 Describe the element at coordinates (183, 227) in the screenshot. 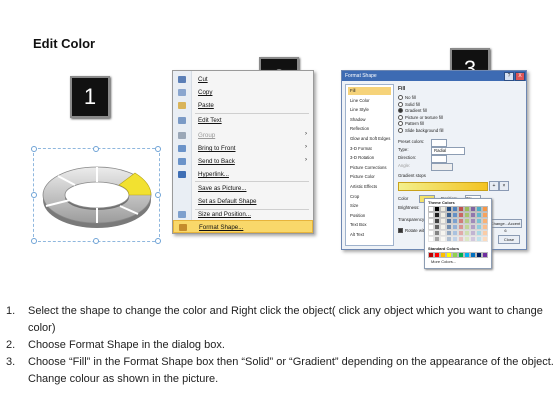

I see `format-shape-icon` at that location.